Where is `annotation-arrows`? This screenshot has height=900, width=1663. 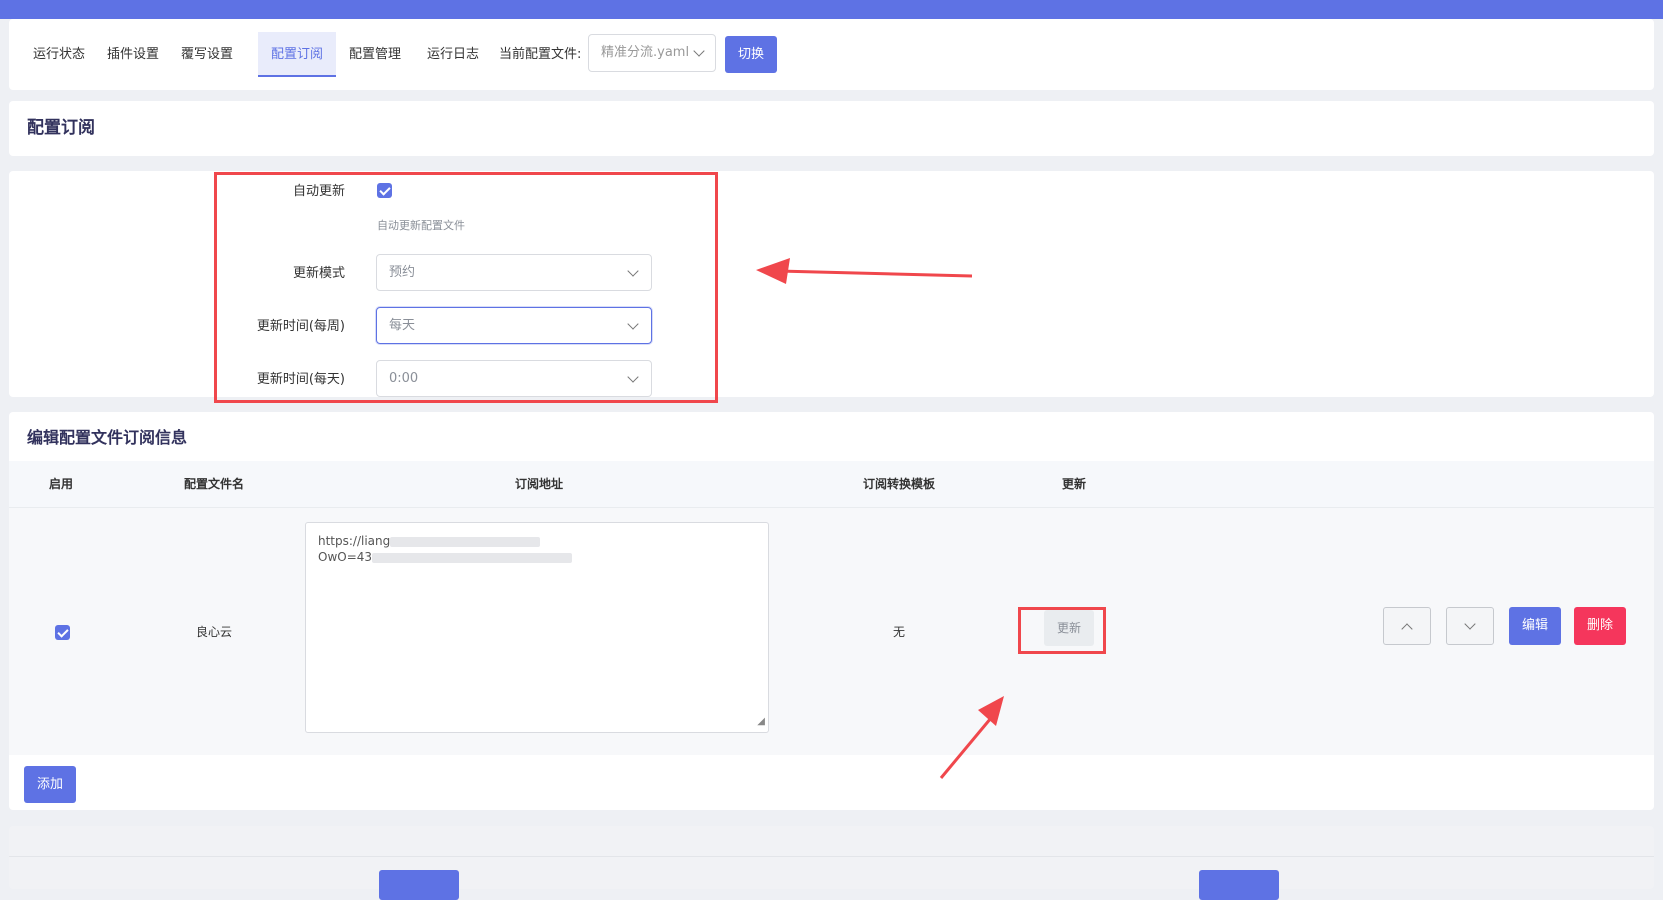
annotation-arrows is located at coordinates (880, 518).